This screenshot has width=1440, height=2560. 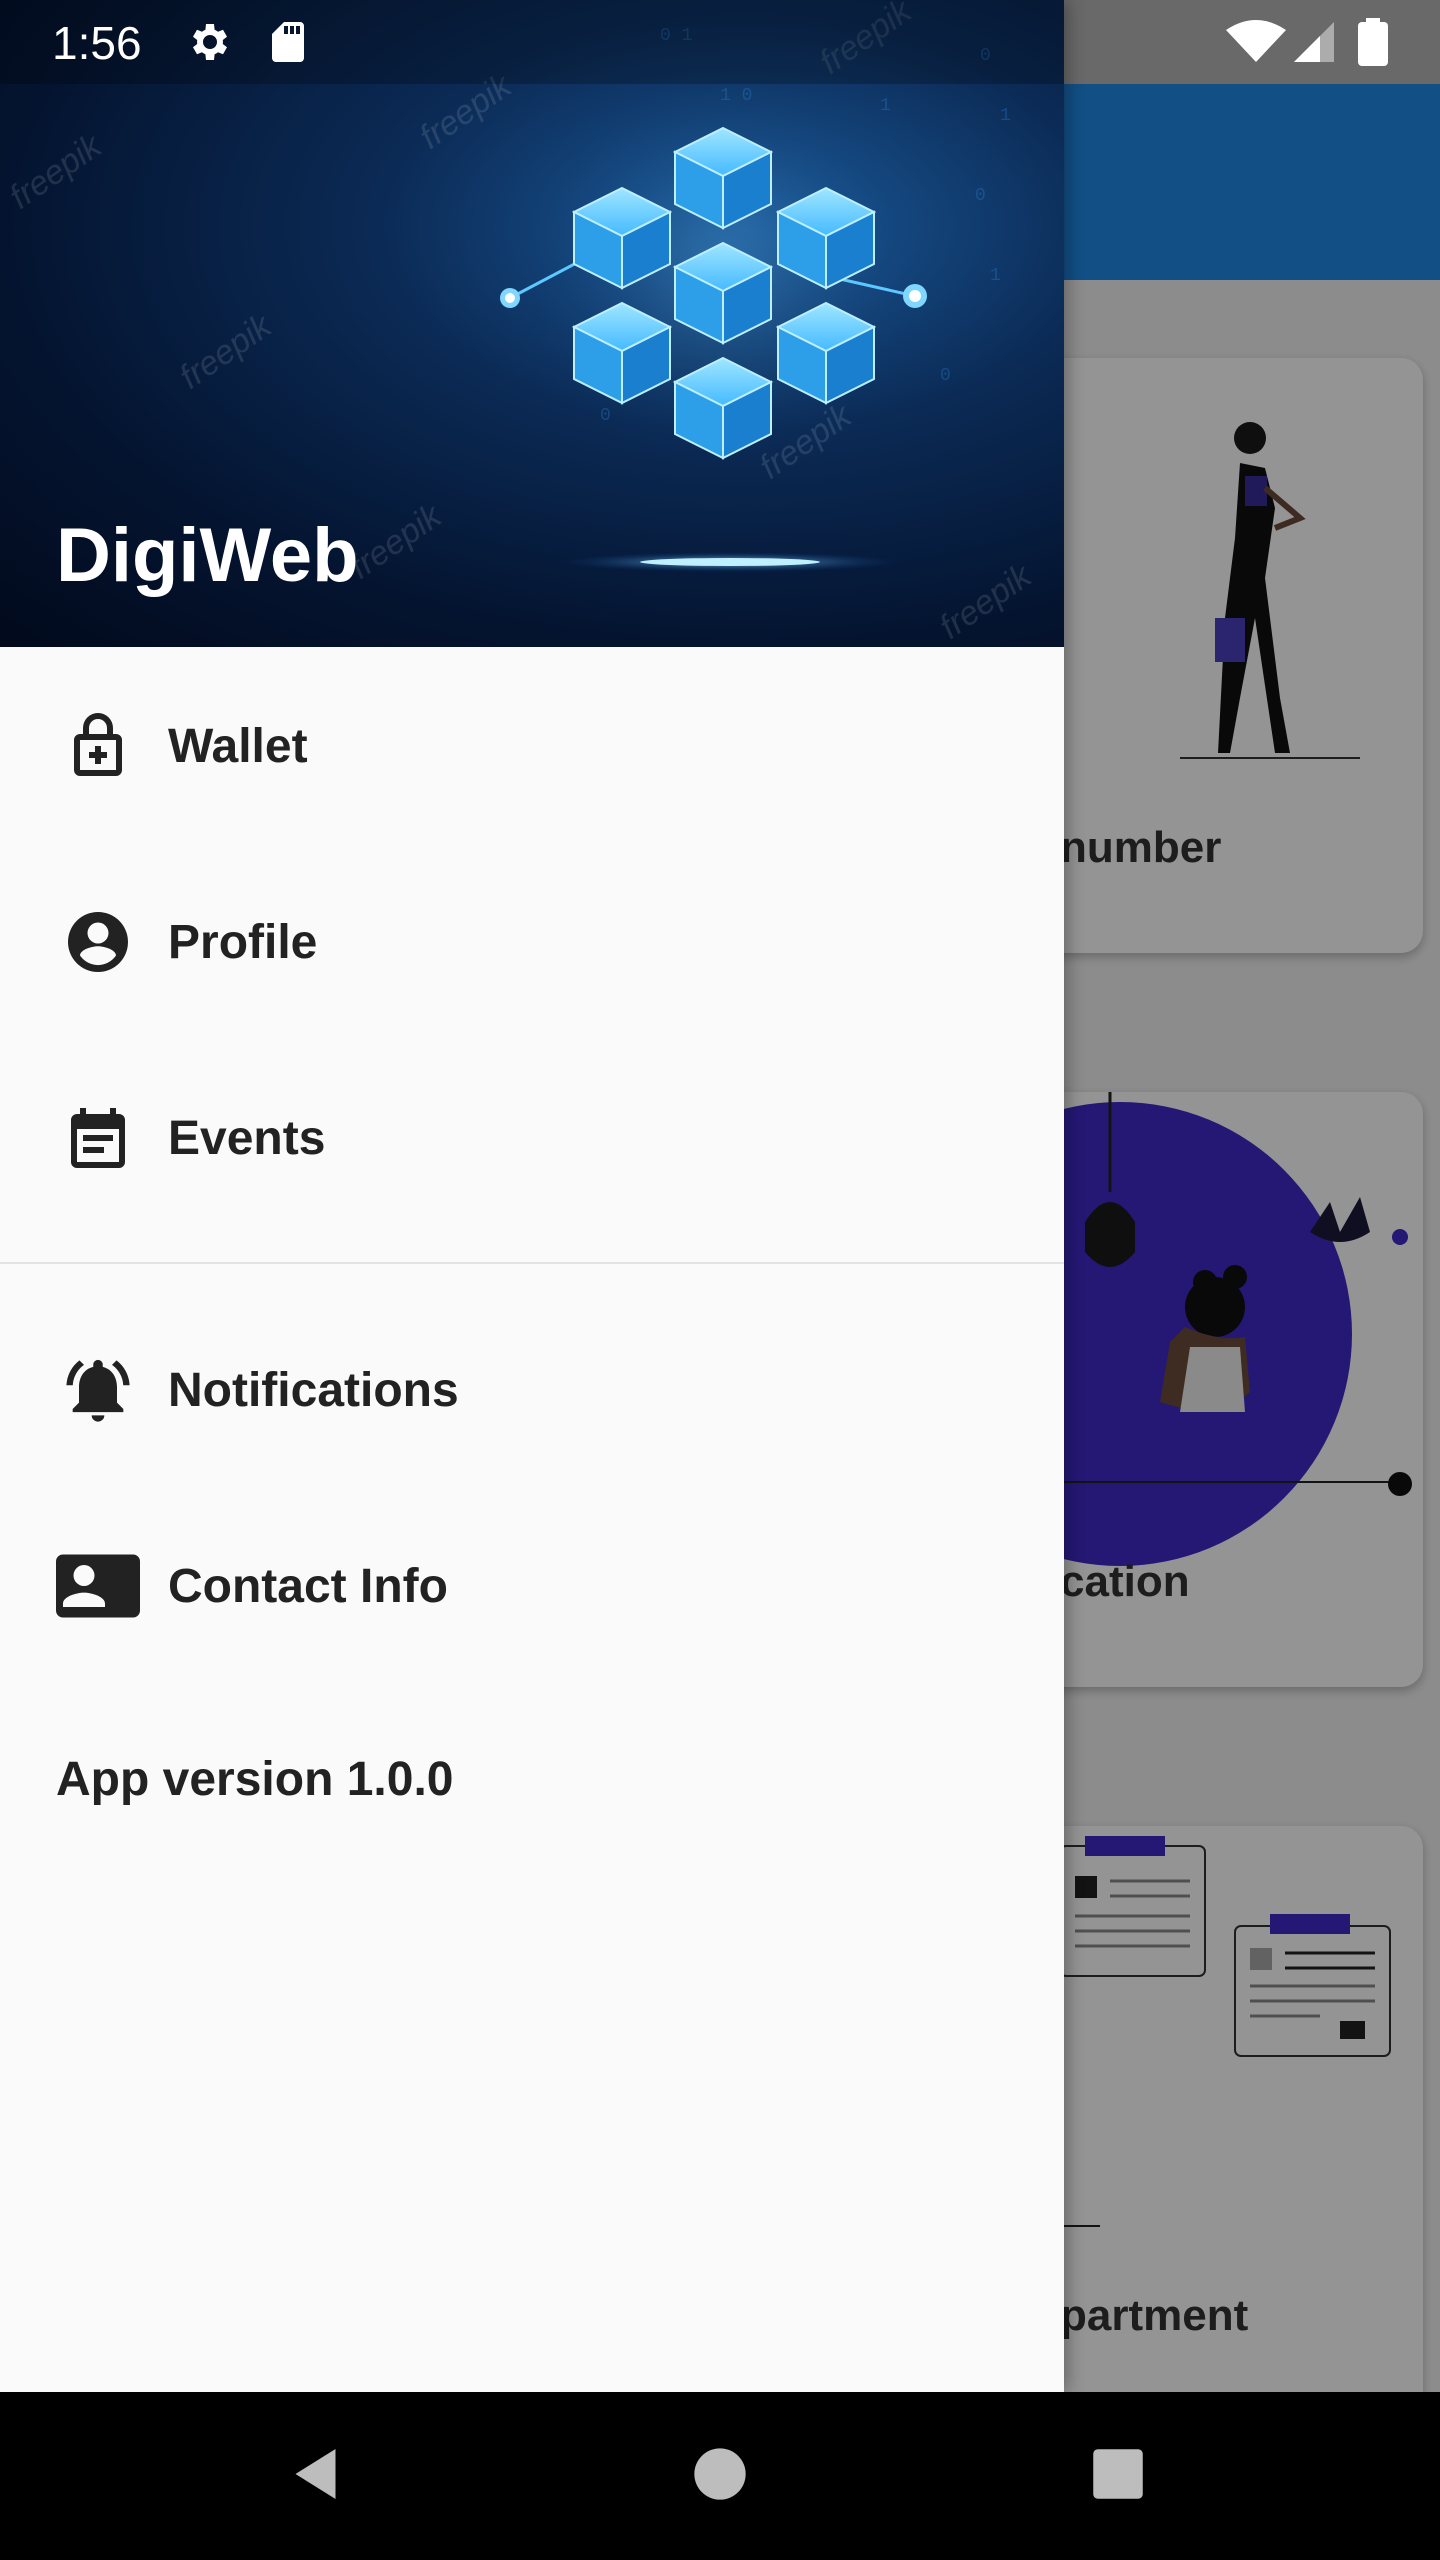 What do you see at coordinates (98, 1138) in the screenshot?
I see `calendar-event-icon` at bounding box center [98, 1138].